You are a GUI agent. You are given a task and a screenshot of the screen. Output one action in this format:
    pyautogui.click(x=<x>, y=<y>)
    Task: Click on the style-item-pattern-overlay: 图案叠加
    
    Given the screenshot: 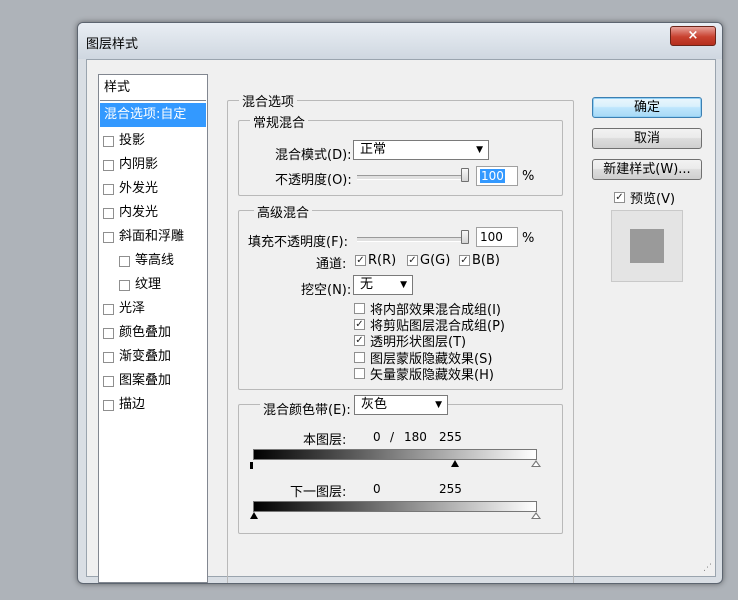 What is the action you would take?
    pyautogui.click(x=153, y=381)
    